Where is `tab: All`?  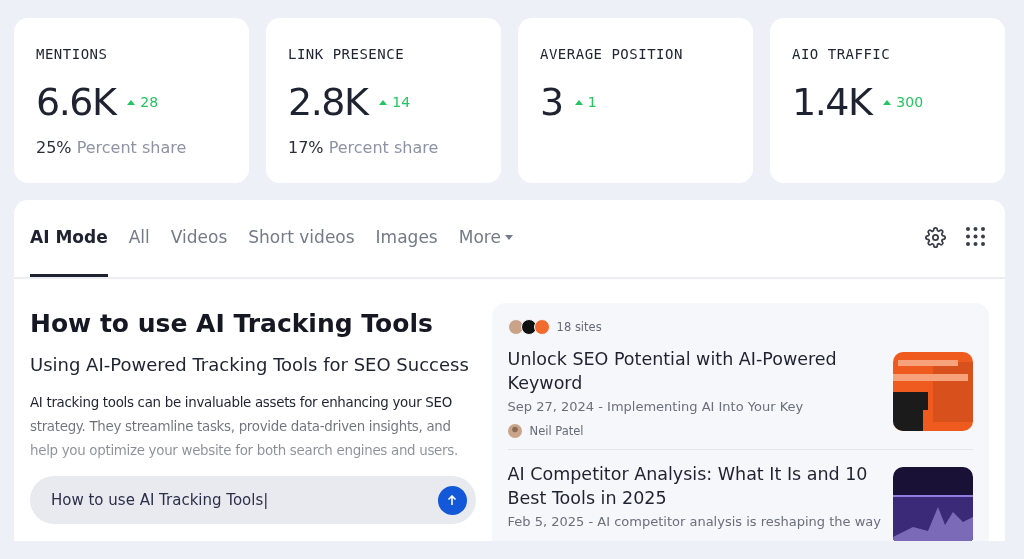
tab: All is located at coordinates (139, 238).